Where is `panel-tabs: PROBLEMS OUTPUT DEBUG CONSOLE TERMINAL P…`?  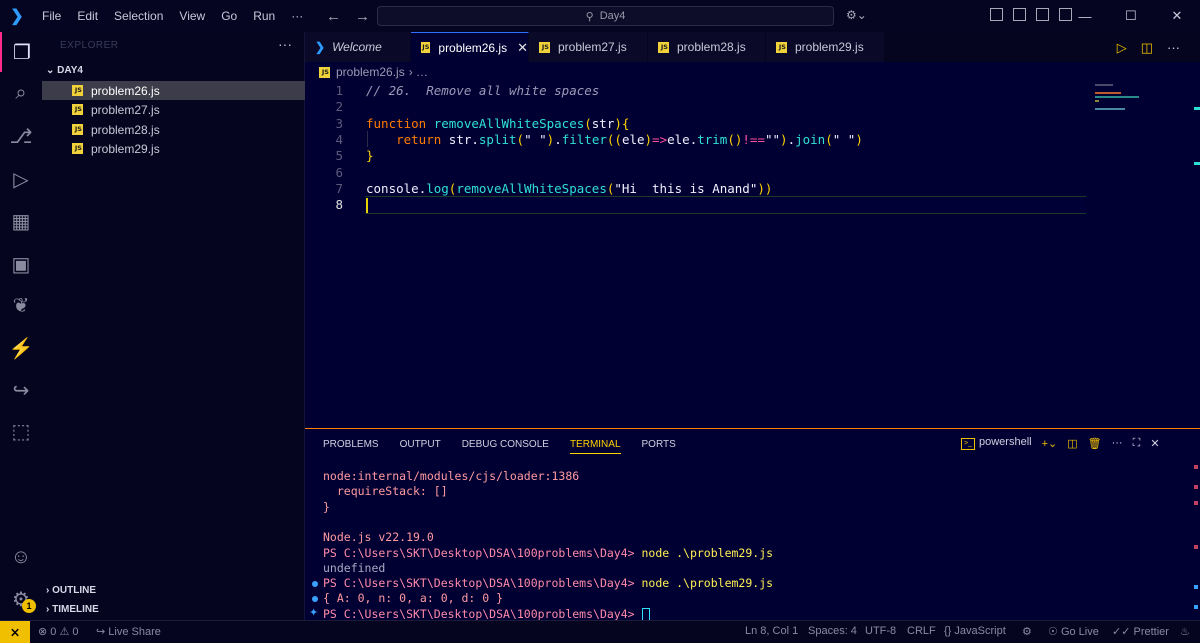 panel-tabs: PROBLEMS OUTPUT DEBUG CONSOLE TERMINAL P… is located at coordinates (499, 446).